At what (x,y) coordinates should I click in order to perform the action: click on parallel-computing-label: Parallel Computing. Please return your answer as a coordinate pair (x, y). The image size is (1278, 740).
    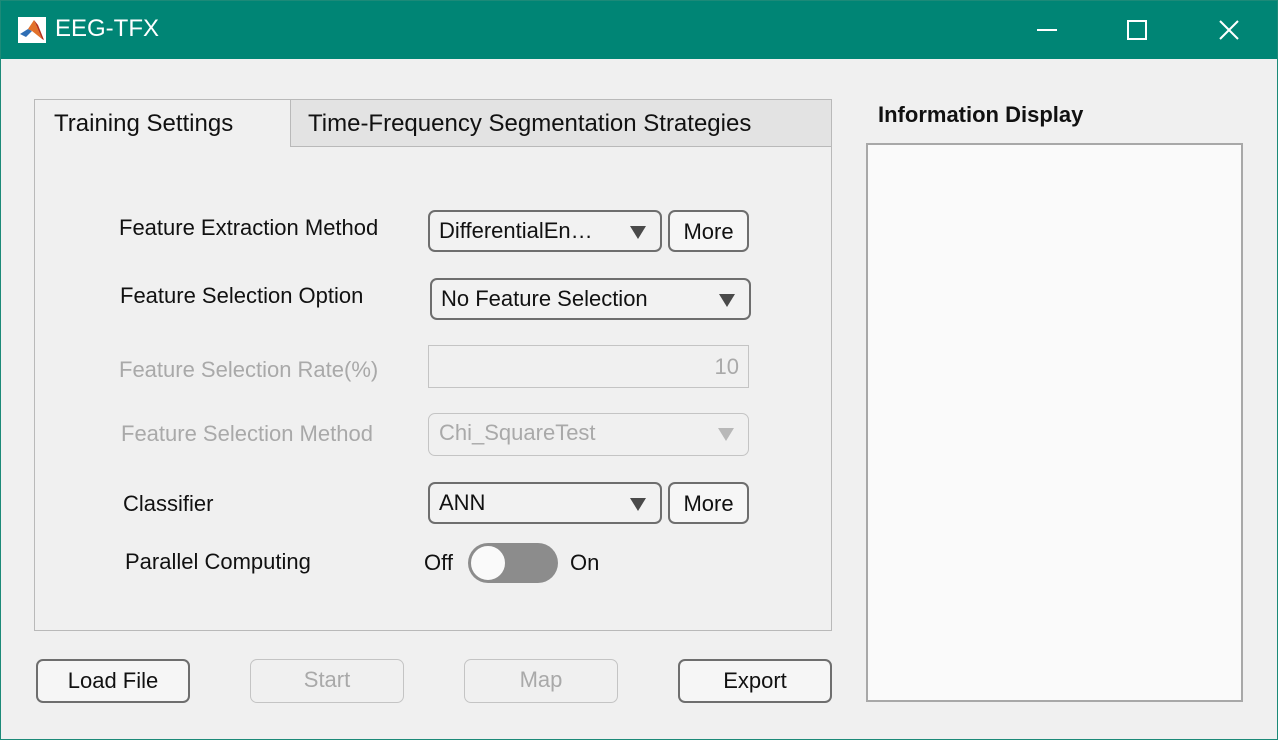
    Looking at the image, I should click on (218, 561).